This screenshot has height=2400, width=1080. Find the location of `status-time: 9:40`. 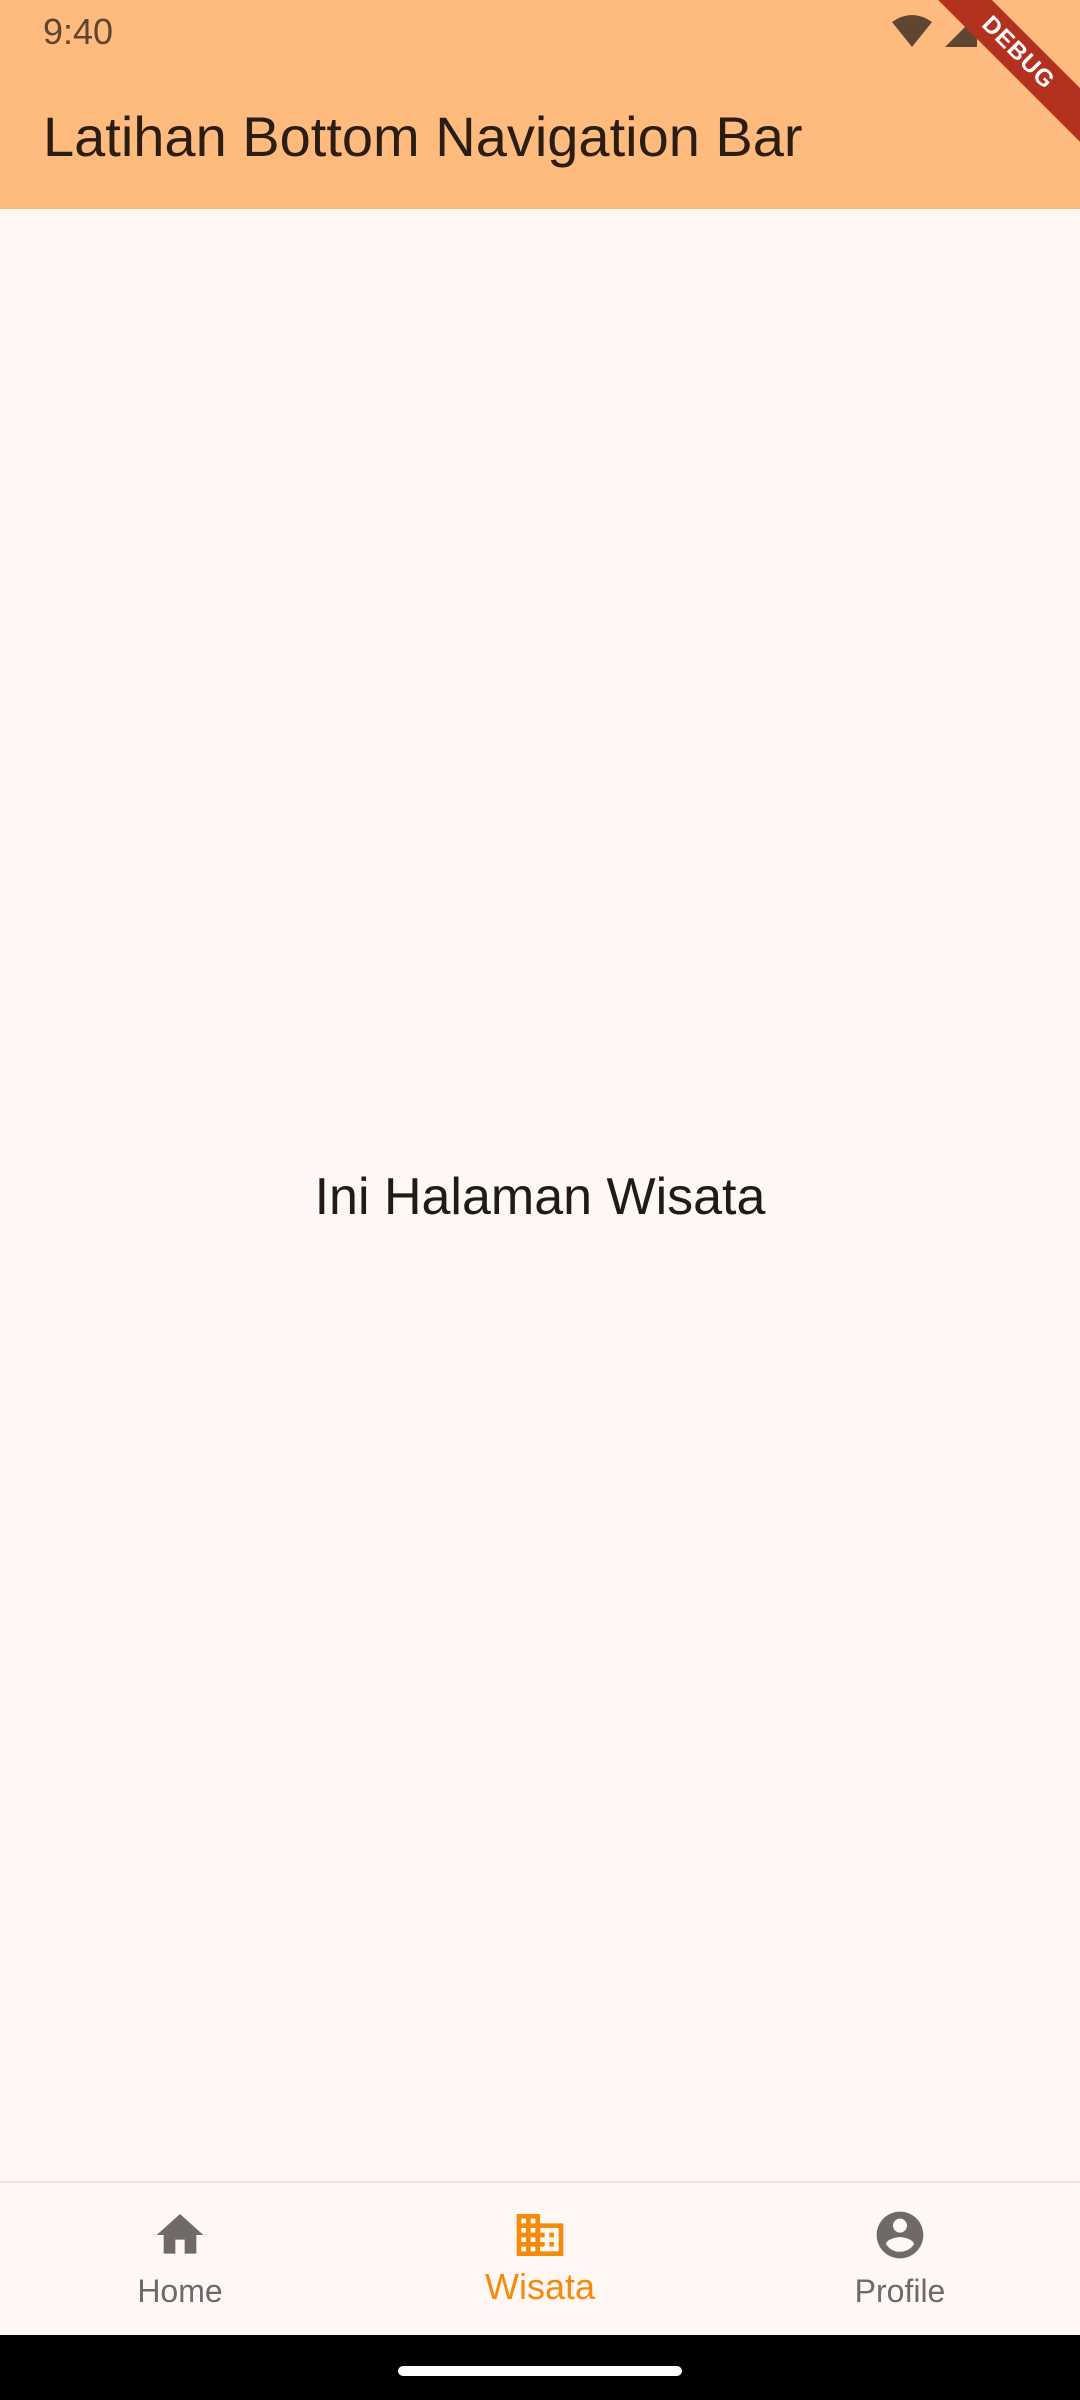

status-time: 9:40 is located at coordinates (78, 31).